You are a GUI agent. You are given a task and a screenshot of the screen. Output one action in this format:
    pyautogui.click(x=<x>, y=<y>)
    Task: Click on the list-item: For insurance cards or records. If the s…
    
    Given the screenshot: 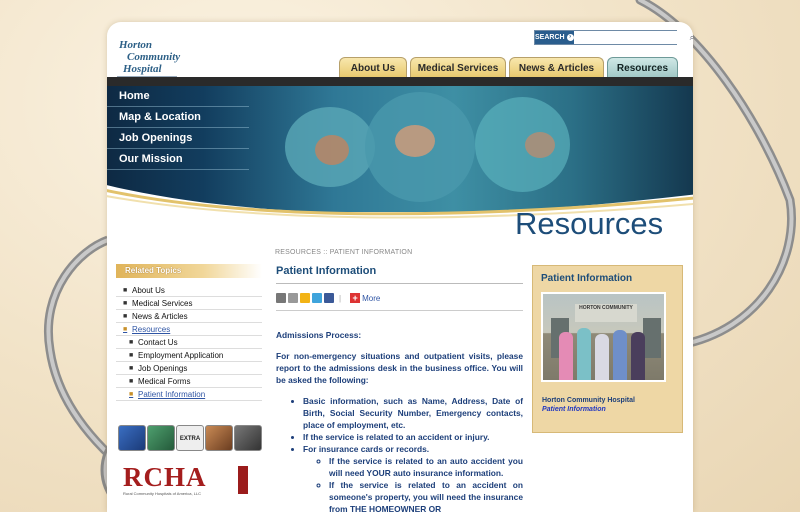 What is the action you would take?
    pyautogui.click(x=413, y=477)
    